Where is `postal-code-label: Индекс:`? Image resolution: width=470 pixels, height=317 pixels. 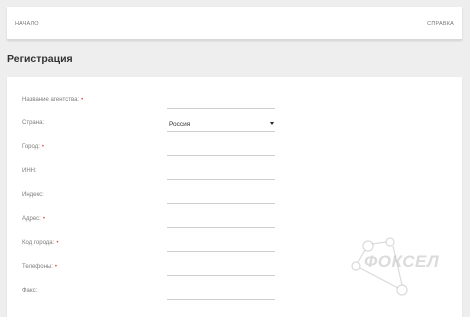
postal-code-label: Индекс: is located at coordinates (33, 195).